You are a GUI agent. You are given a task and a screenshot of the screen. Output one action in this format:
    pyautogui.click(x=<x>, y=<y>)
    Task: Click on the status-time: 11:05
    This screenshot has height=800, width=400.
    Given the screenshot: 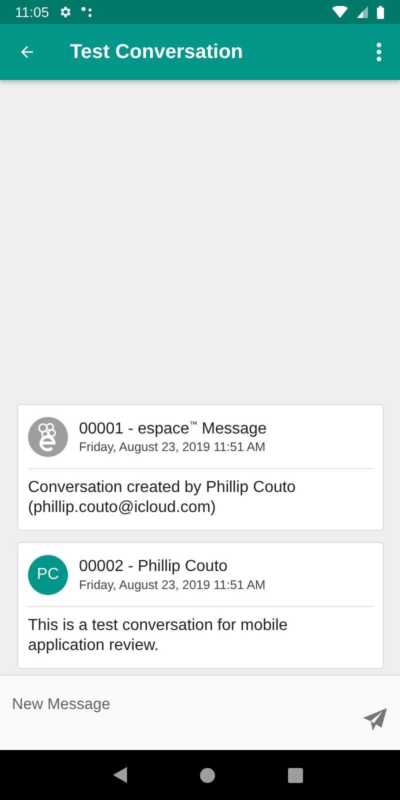 What is the action you would take?
    pyautogui.click(x=32, y=12)
    